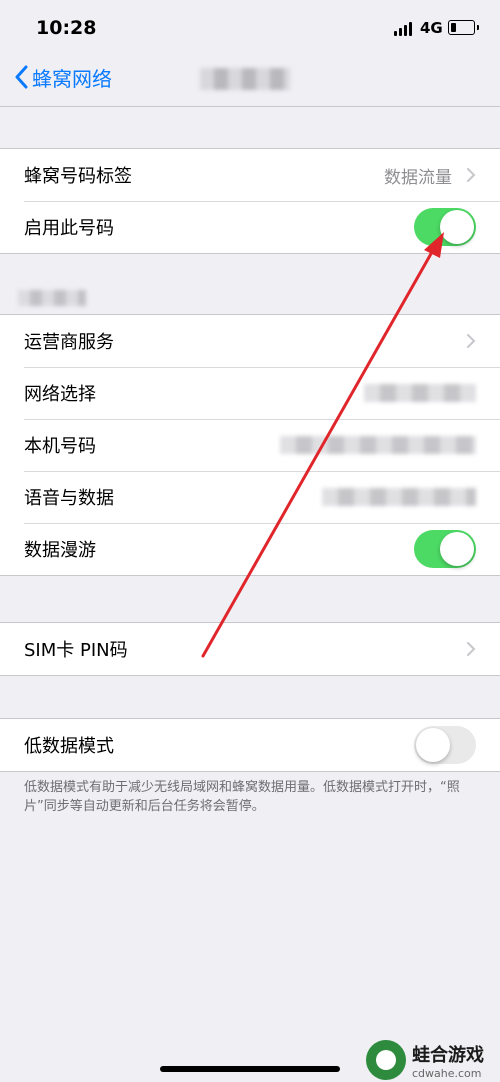 This screenshot has height=1082, width=500. I want to click on row-label: SIM卡 PIN码, so click(76, 650).